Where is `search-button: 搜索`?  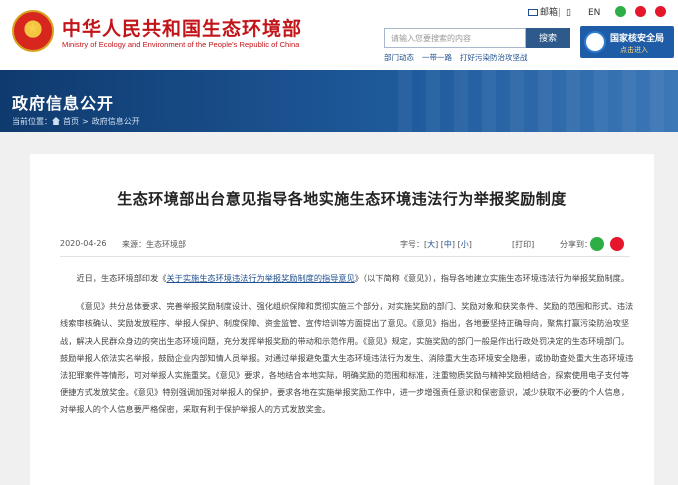
search-button: 搜索 is located at coordinates (548, 38).